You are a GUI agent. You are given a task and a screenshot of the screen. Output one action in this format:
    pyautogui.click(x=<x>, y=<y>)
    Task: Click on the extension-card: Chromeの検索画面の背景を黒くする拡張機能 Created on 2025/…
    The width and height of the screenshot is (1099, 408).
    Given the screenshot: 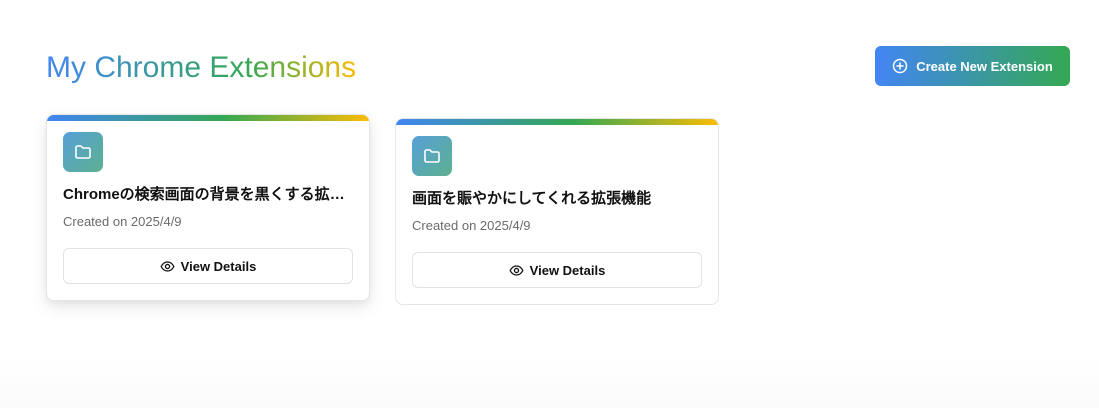 What is the action you would take?
    pyautogui.click(x=208, y=207)
    